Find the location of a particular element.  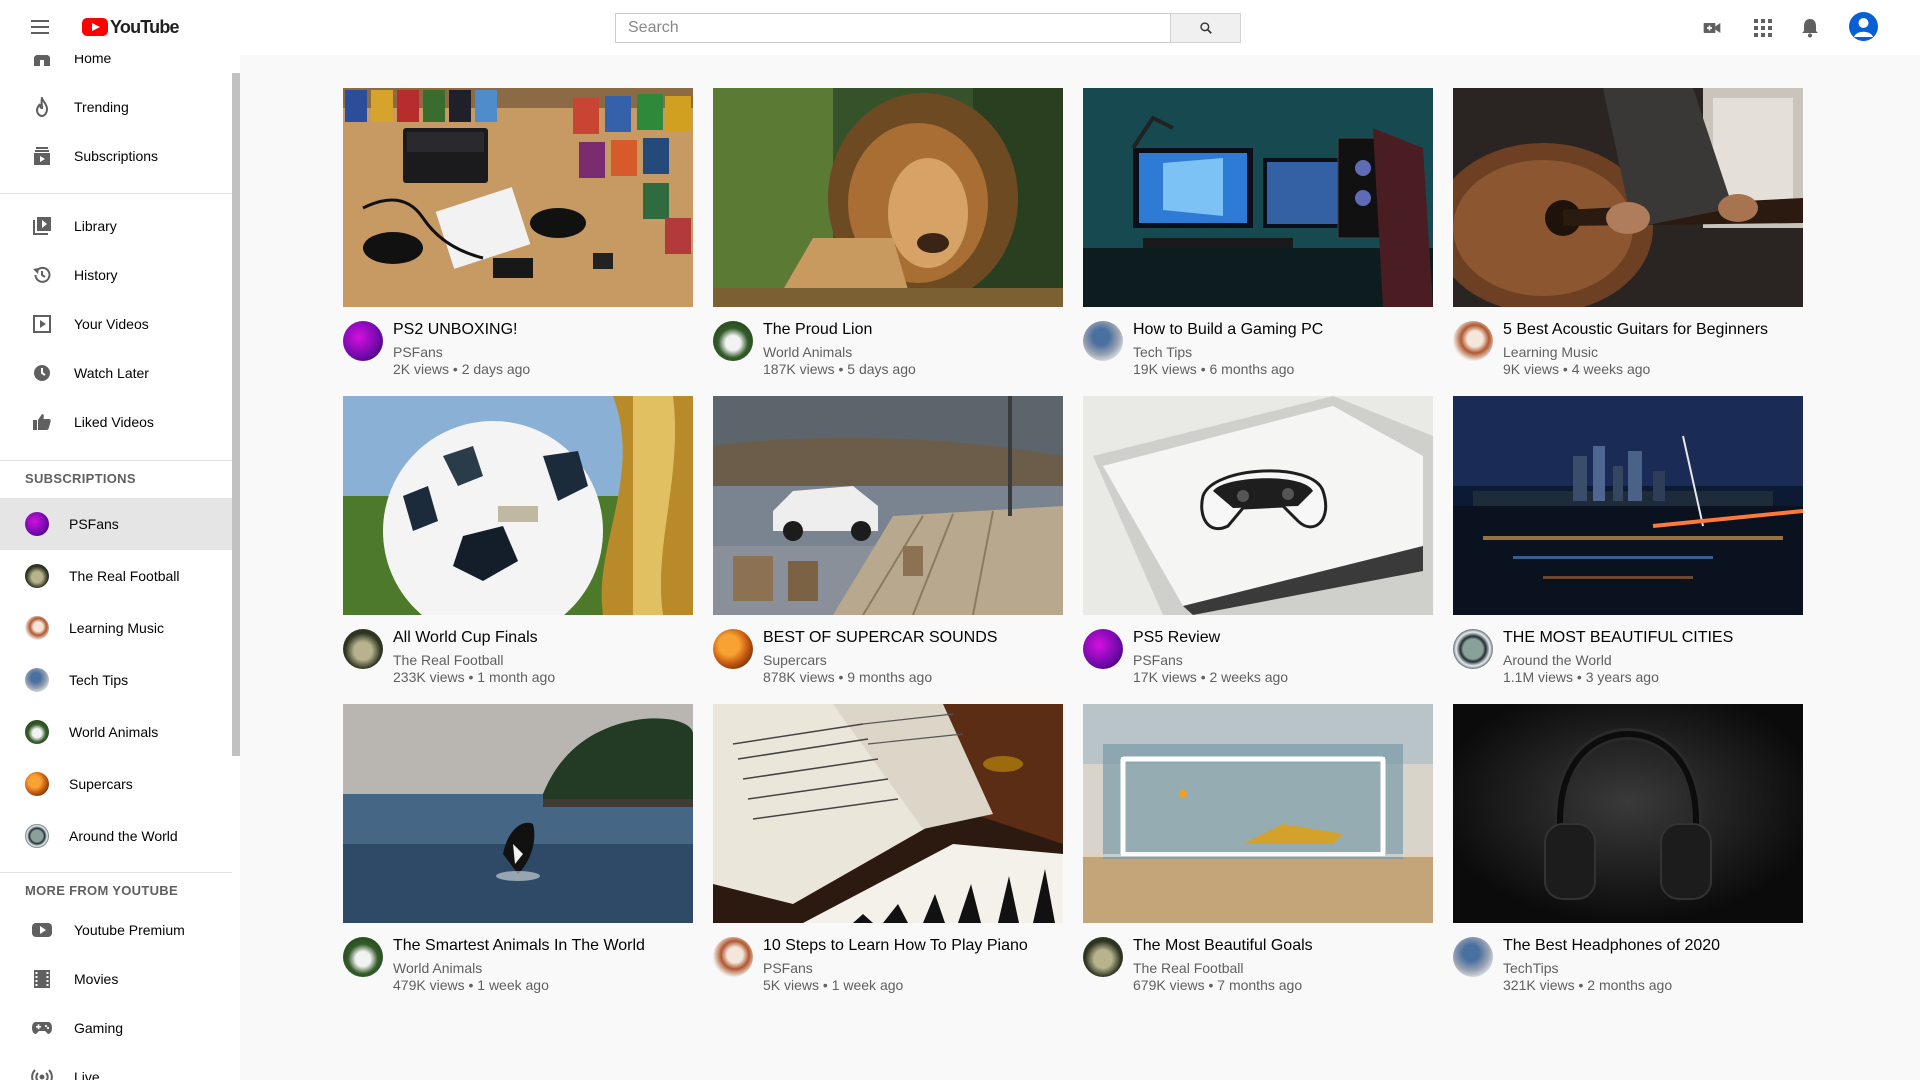

notifications-bell-icon is located at coordinates (1810, 28).